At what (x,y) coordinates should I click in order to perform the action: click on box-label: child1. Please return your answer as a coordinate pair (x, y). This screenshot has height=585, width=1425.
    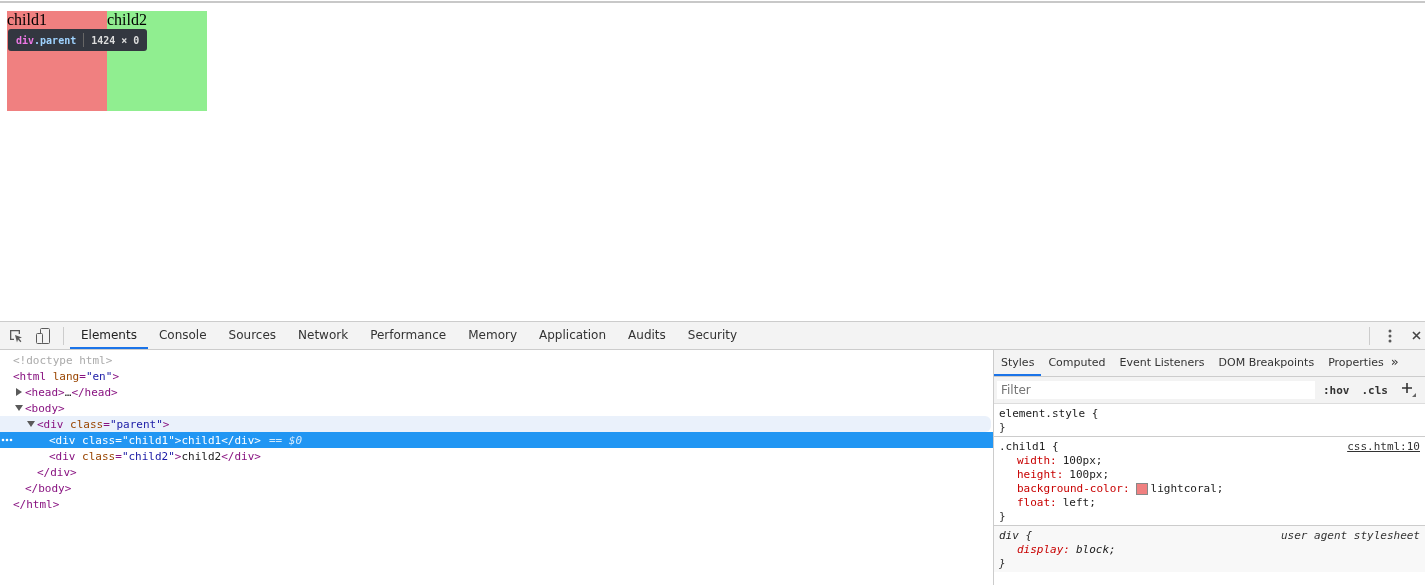
    Looking at the image, I should click on (27, 20).